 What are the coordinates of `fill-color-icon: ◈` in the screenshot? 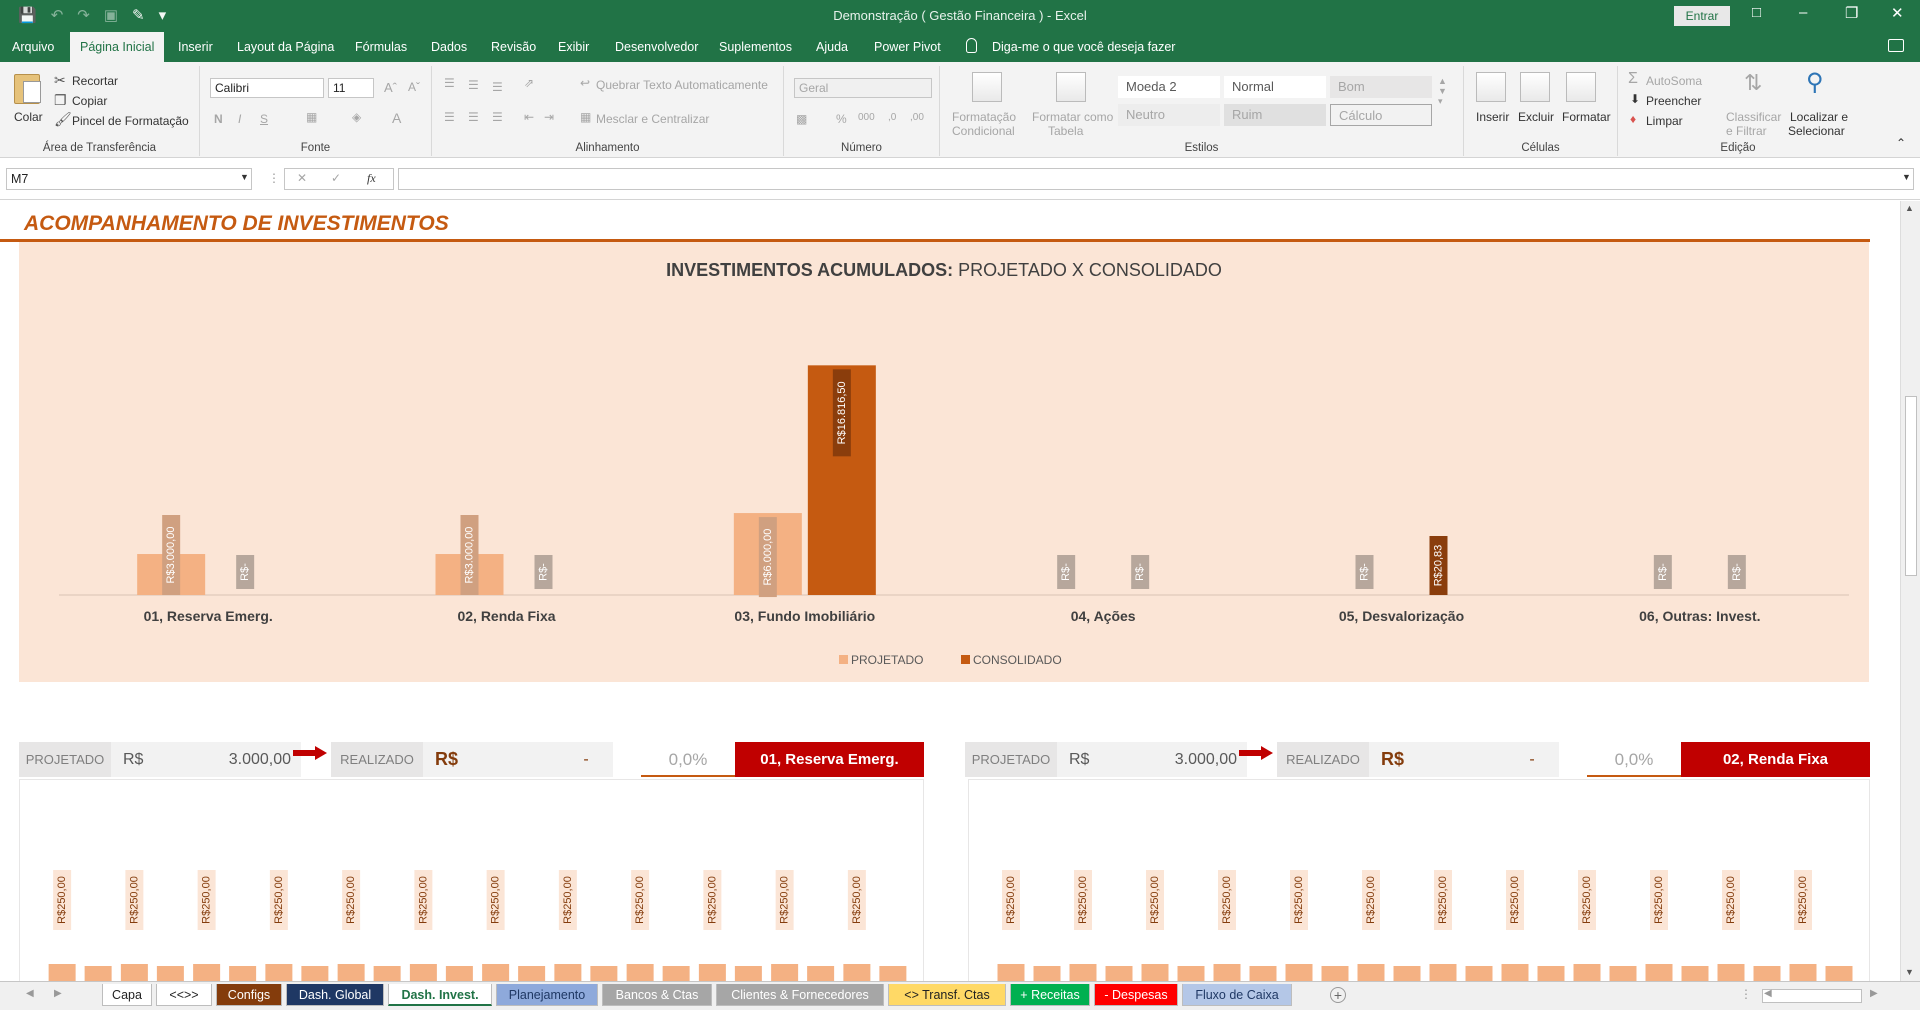 It's located at (356, 117).